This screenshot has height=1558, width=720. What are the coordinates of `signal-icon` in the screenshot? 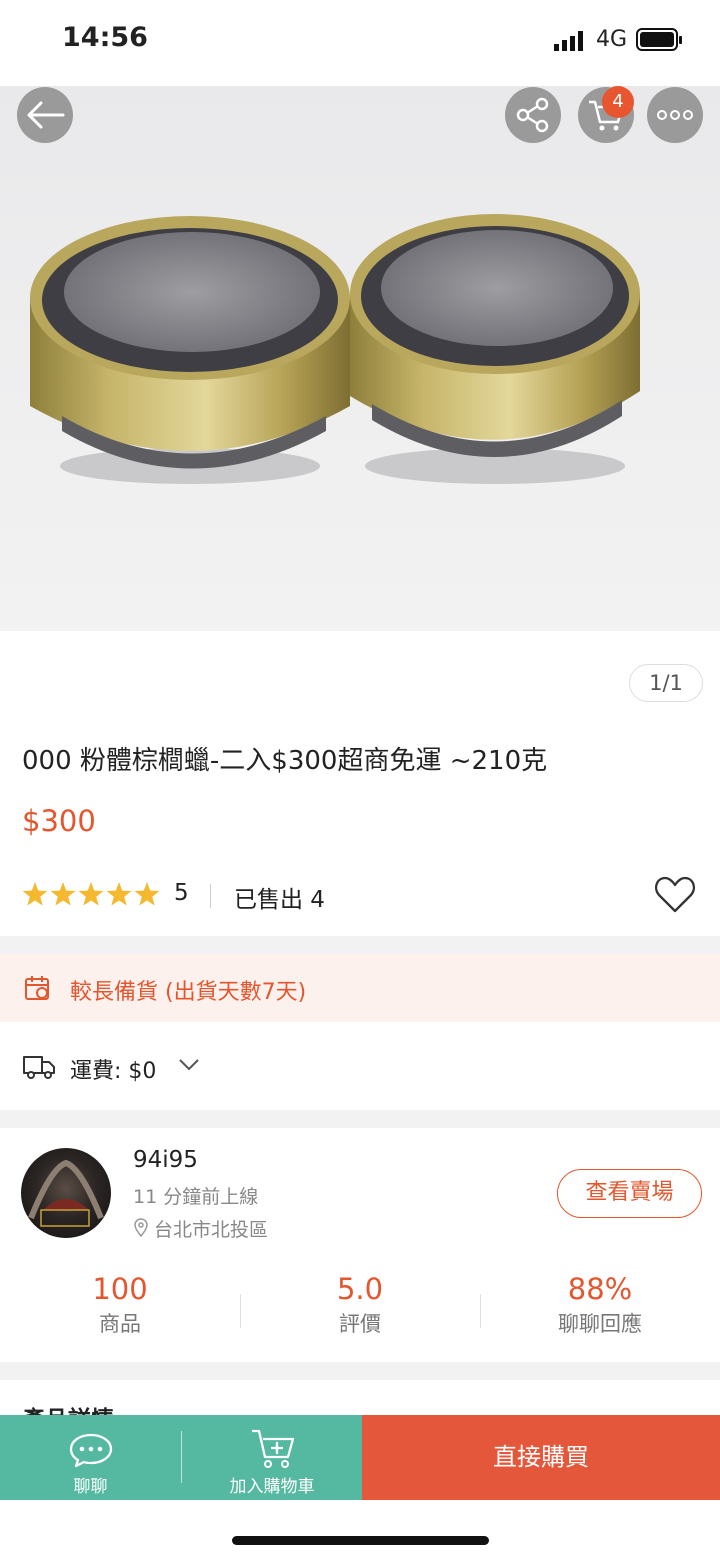 It's located at (568, 41).